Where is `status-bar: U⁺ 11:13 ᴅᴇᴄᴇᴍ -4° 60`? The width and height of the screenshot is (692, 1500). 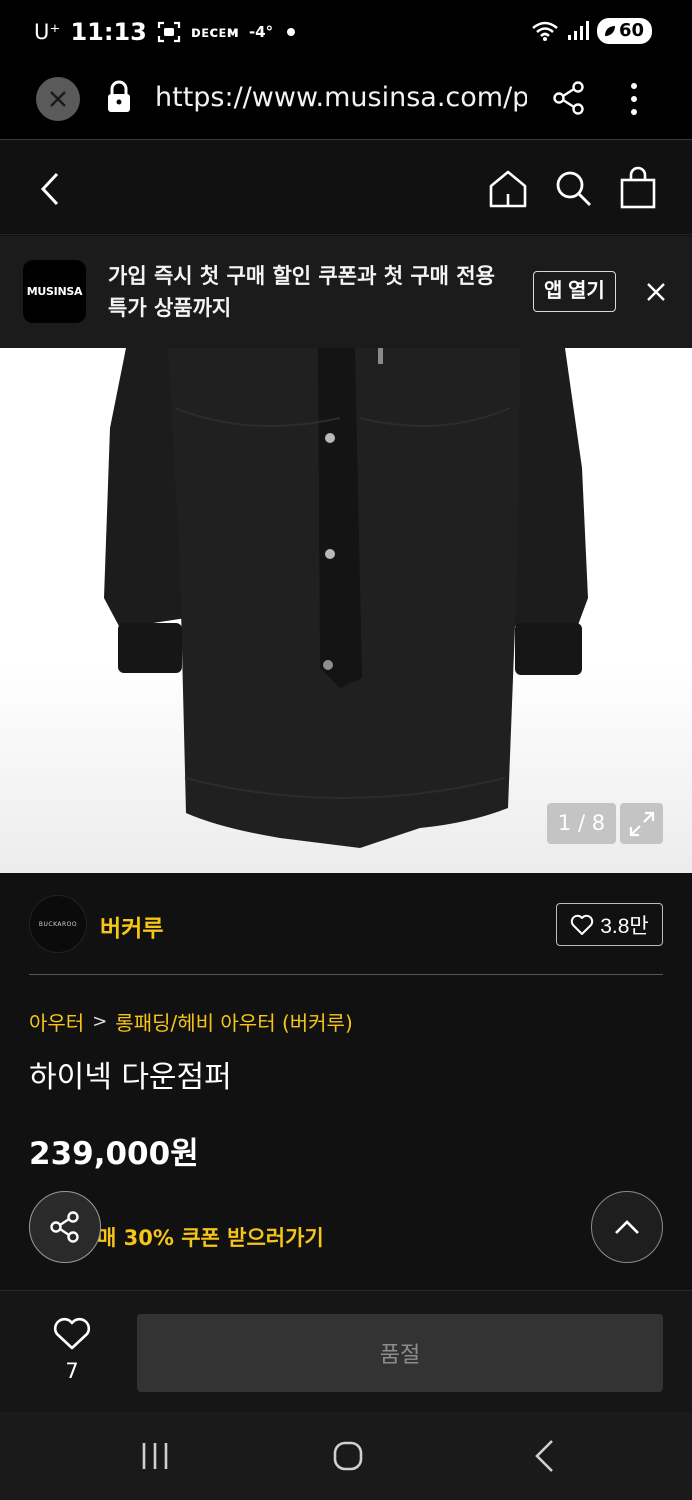
status-bar: U⁺ 11:13 ᴅᴇᴄᴇᴍ -4° 60 is located at coordinates (346, 32).